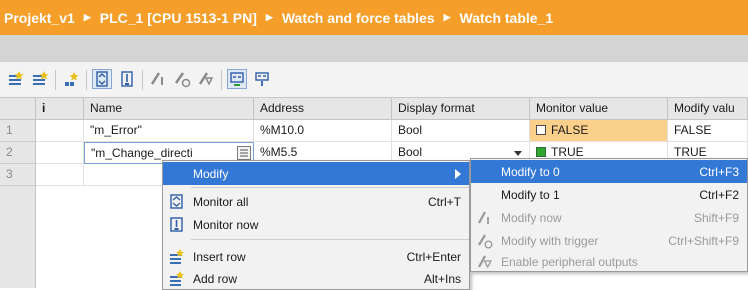 The height and width of the screenshot is (290, 748). Describe the element at coordinates (316, 173) in the screenshot. I see `menu-item-modify: Modify` at that location.